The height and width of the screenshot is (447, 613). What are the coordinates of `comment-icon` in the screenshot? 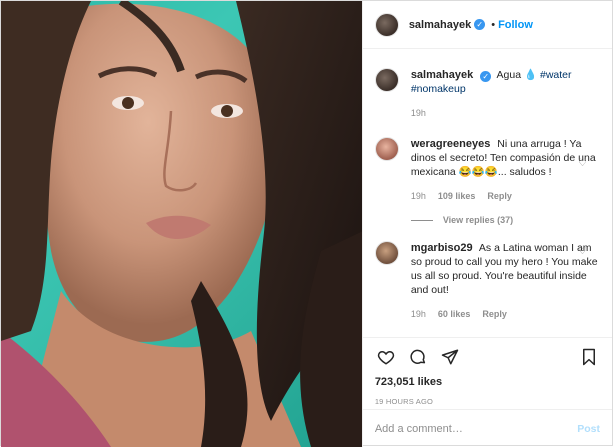 It's located at (418, 357).